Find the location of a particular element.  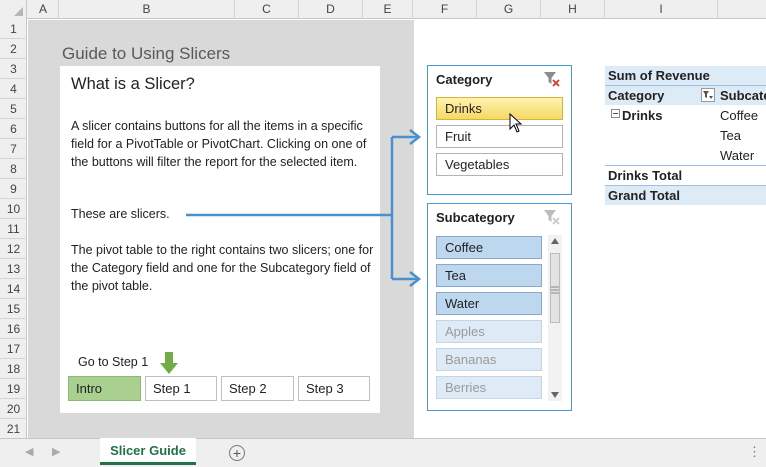

pivot-column-label: Subcate is located at coordinates (743, 95).